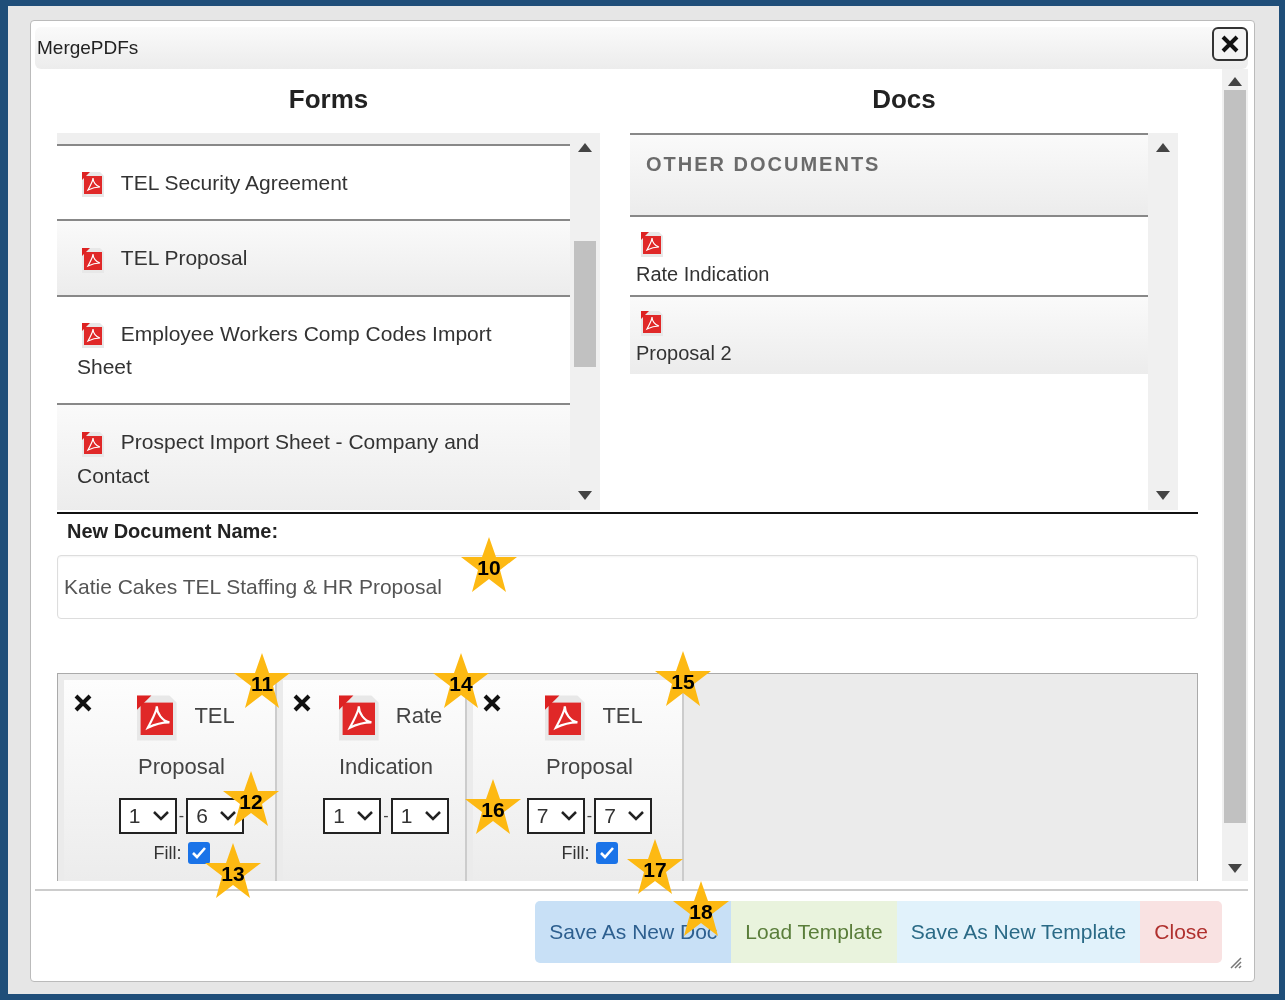  What do you see at coordinates (328, 99) in the screenshot?
I see `column-heading: Forms` at bounding box center [328, 99].